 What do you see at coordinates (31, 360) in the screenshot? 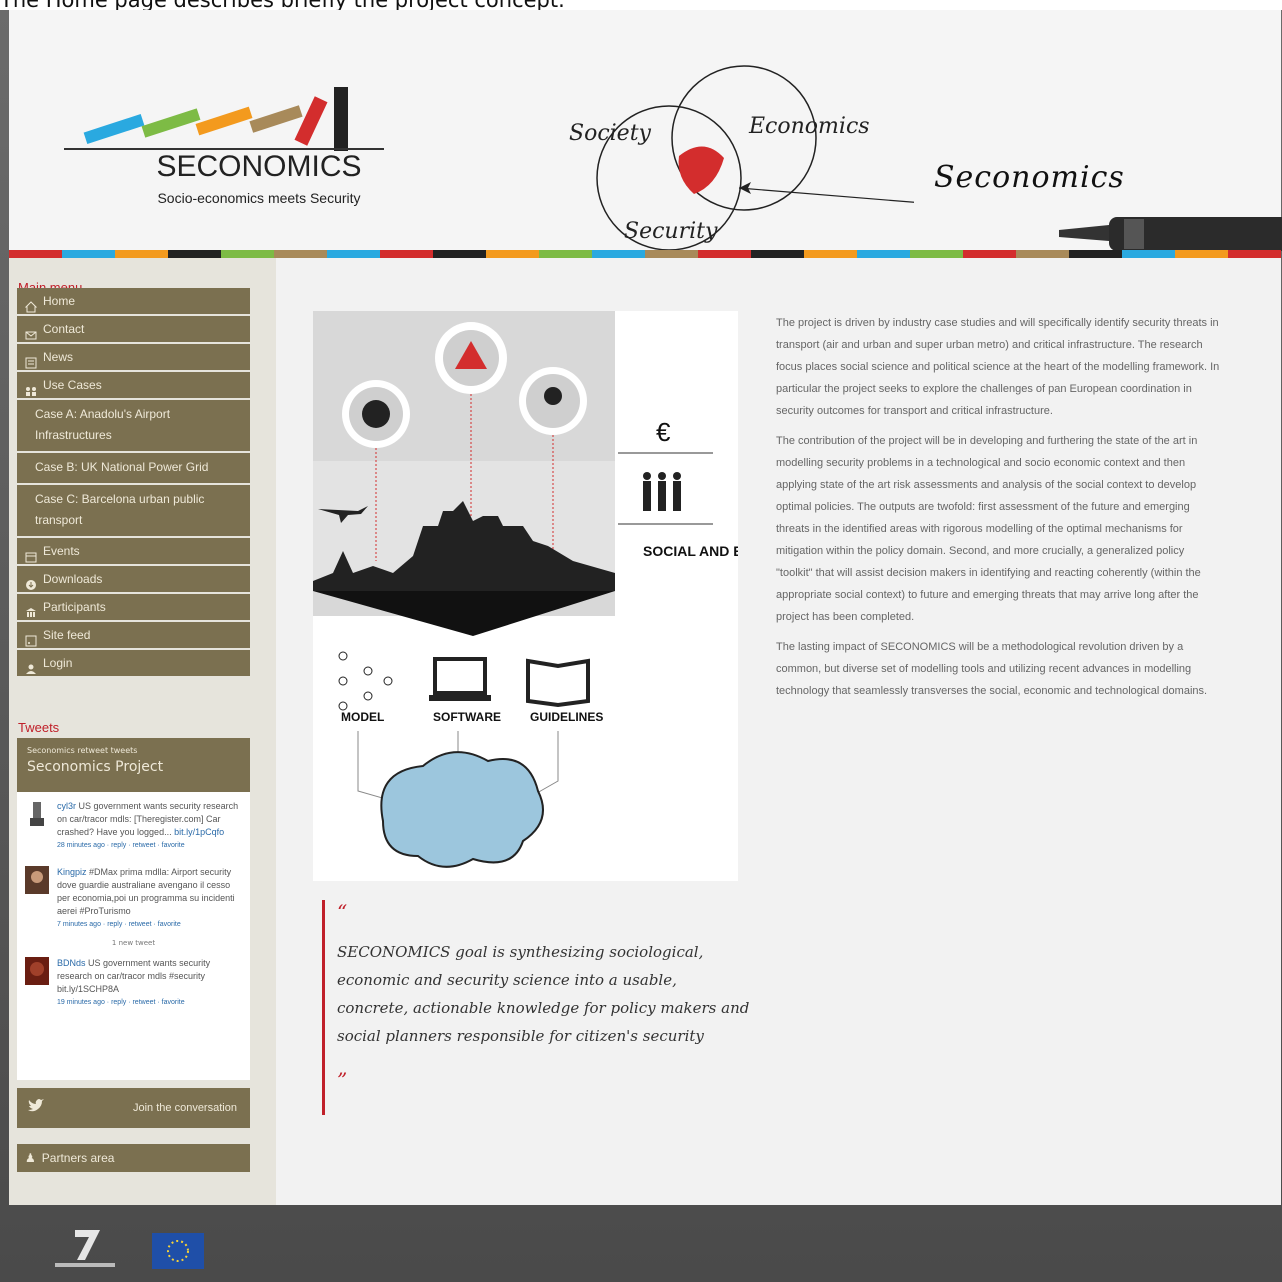
I see `news-icon` at bounding box center [31, 360].